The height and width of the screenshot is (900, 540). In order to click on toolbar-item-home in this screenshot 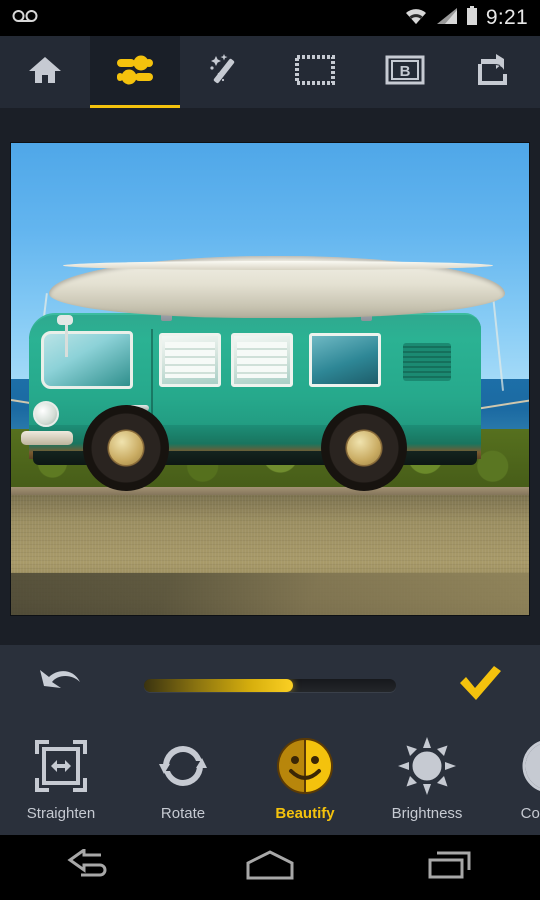, I will do `click(45, 72)`.